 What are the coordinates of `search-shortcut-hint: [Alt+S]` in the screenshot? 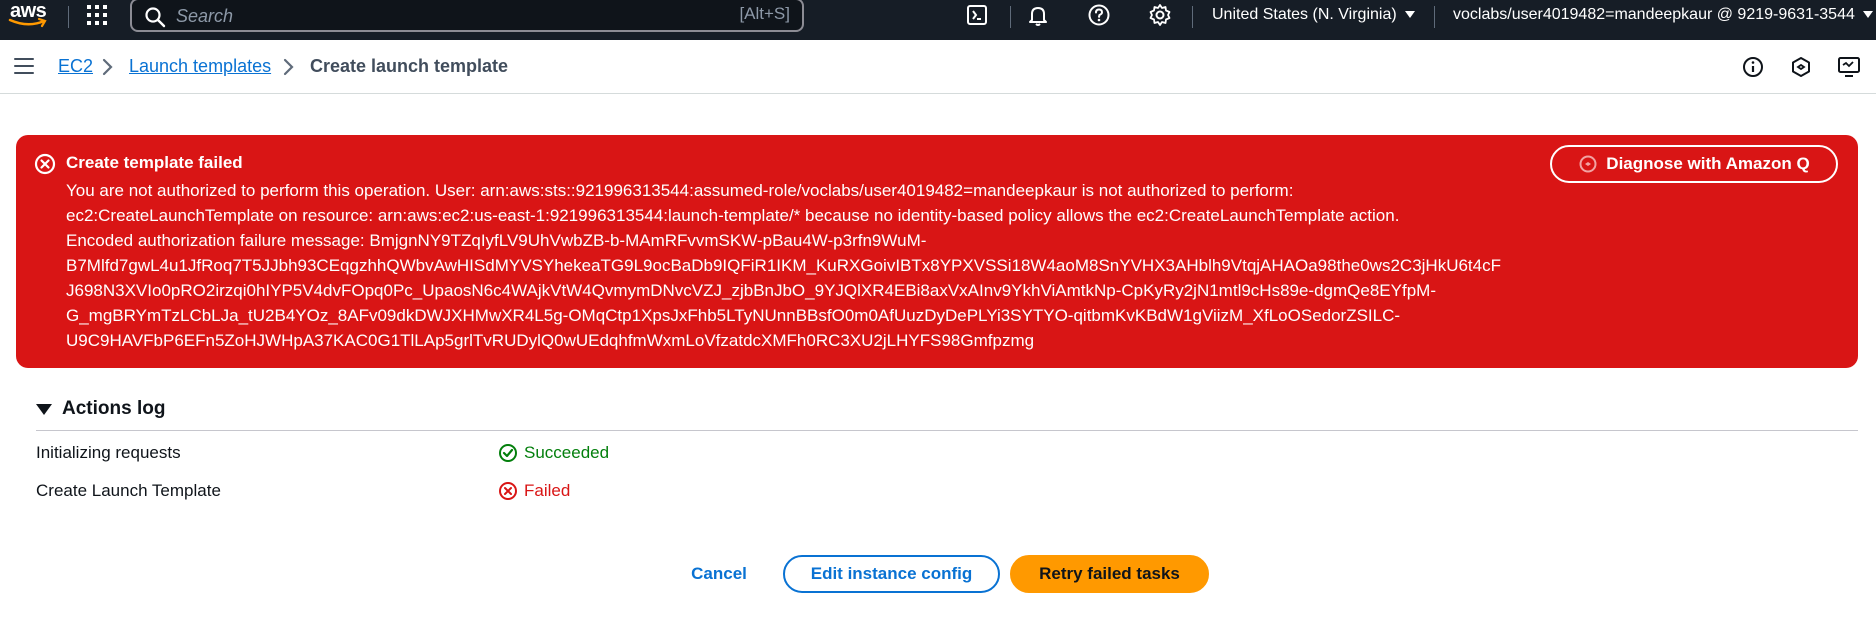 It's located at (764, 13).